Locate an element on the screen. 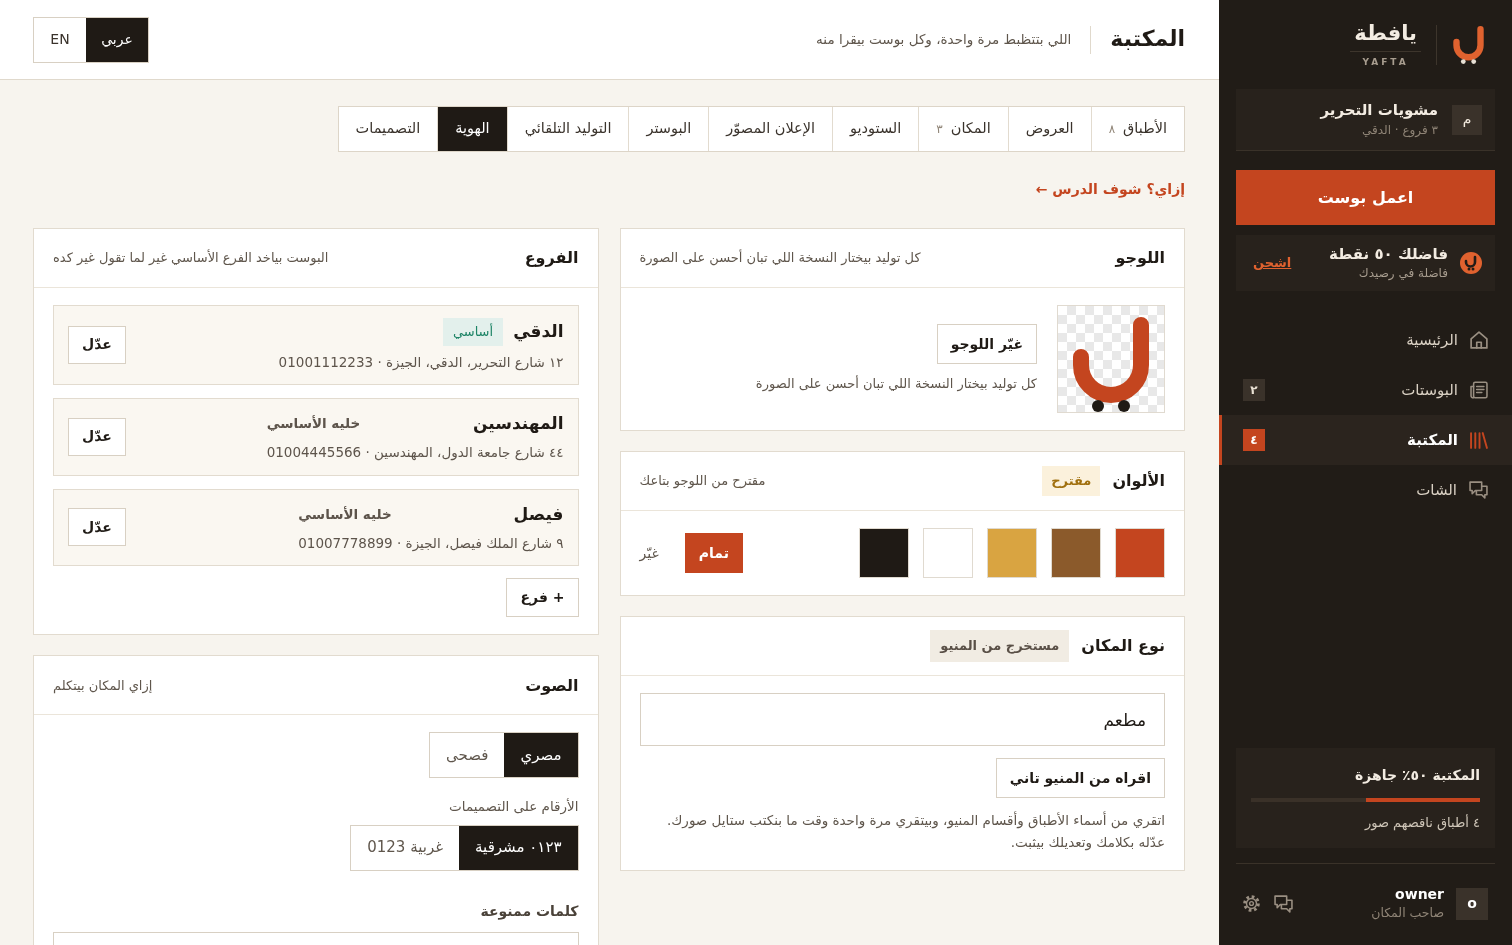 Image resolution: width=1512 pixels, height=945 pixels. primary-tag: أساسي is located at coordinates (473, 332).